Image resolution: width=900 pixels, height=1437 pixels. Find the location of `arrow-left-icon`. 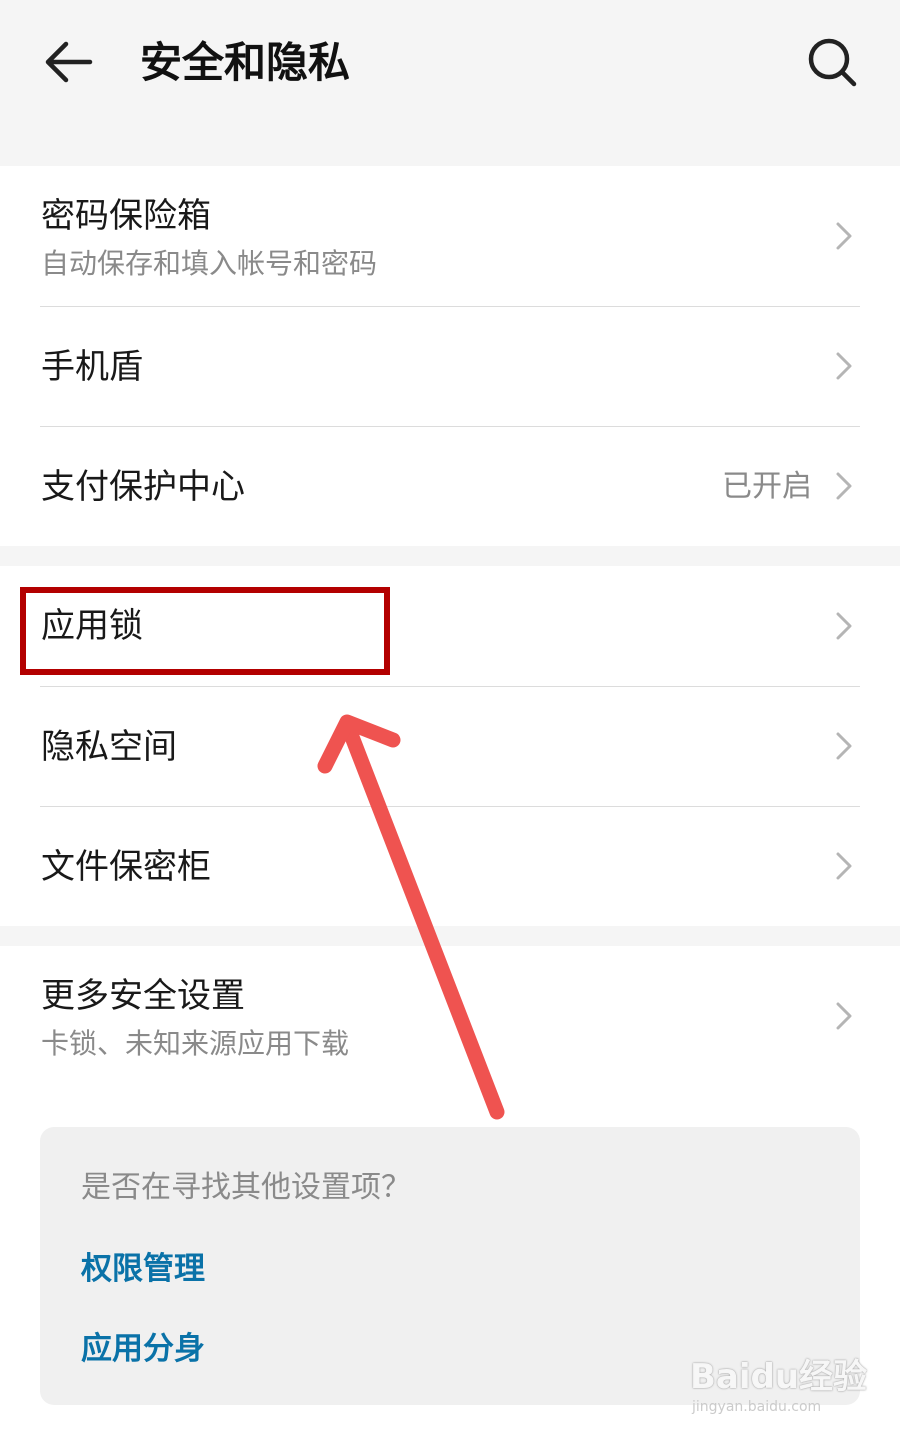

arrow-left-icon is located at coordinates (69, 62).